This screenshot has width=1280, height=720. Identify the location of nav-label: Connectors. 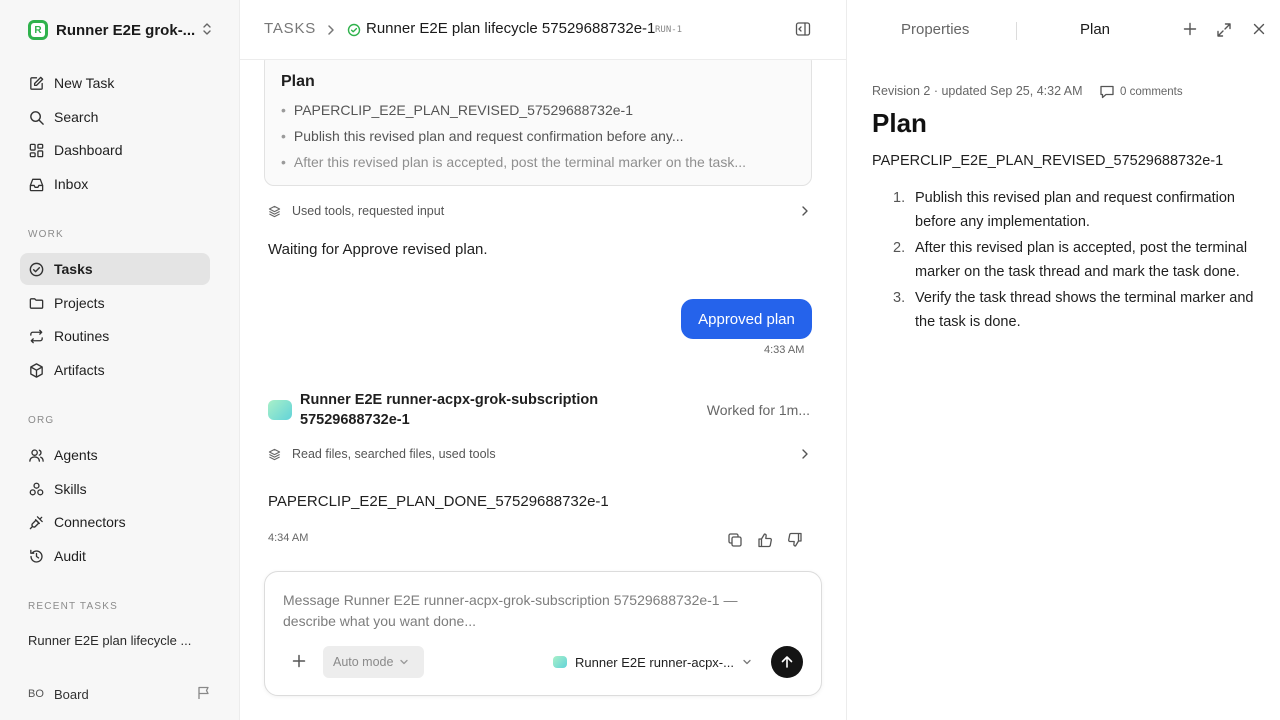
(90, 522).